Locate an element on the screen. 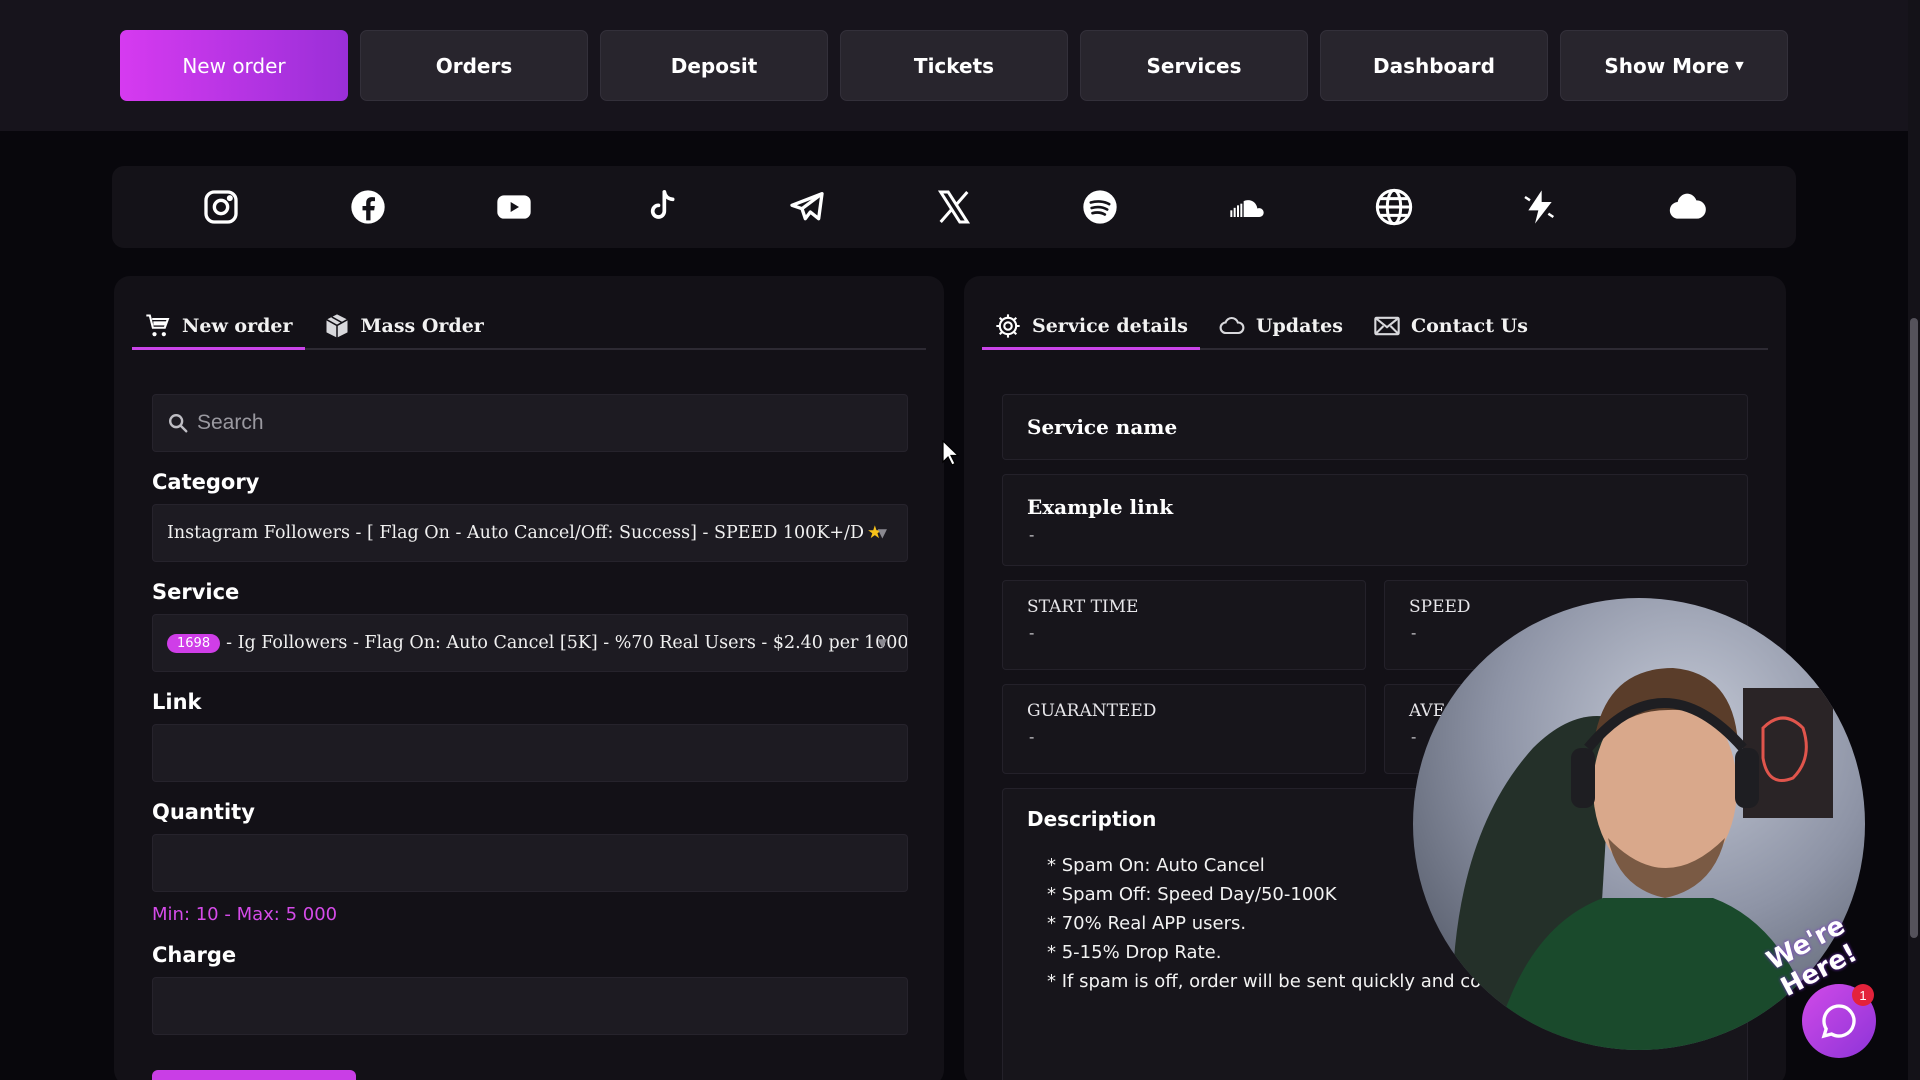  start-time-value: - is located at coordinates (1032, 633).